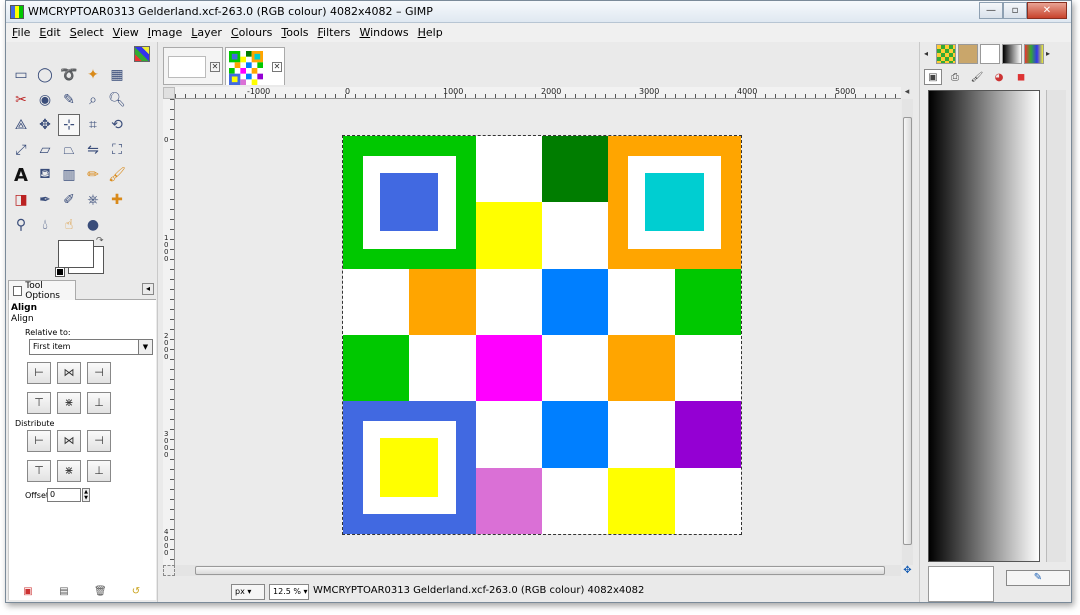 Image resolution: width=1080 pixels, height=615 pixels. Describe the element at coordinates (21, 100) in the screenshot. I see `scissors-select-icon: ✂` at that location.